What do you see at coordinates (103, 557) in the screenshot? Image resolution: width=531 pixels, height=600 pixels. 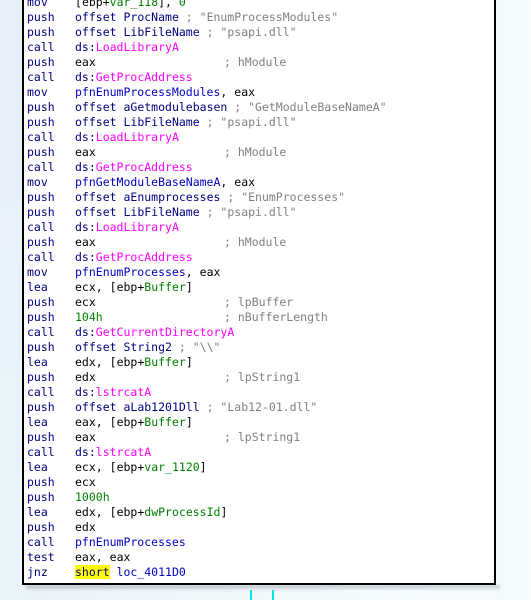 I see `instruction-operands: eax, eax` at bounding box center [103, 557].